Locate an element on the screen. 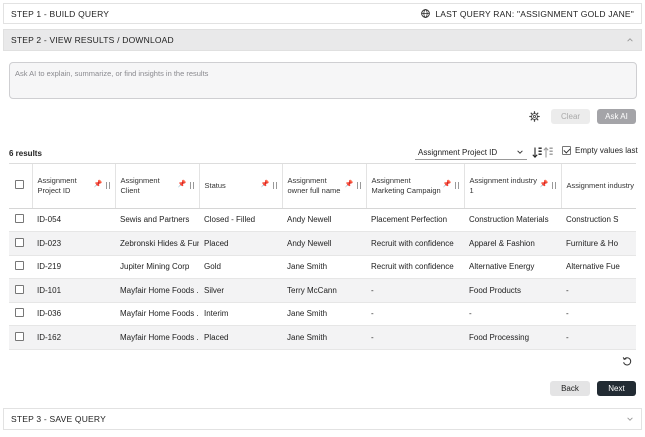 Image resolution: width=645 pixels, height=437 pixels. table-cell: Interim is located at coordinates (240, 314).